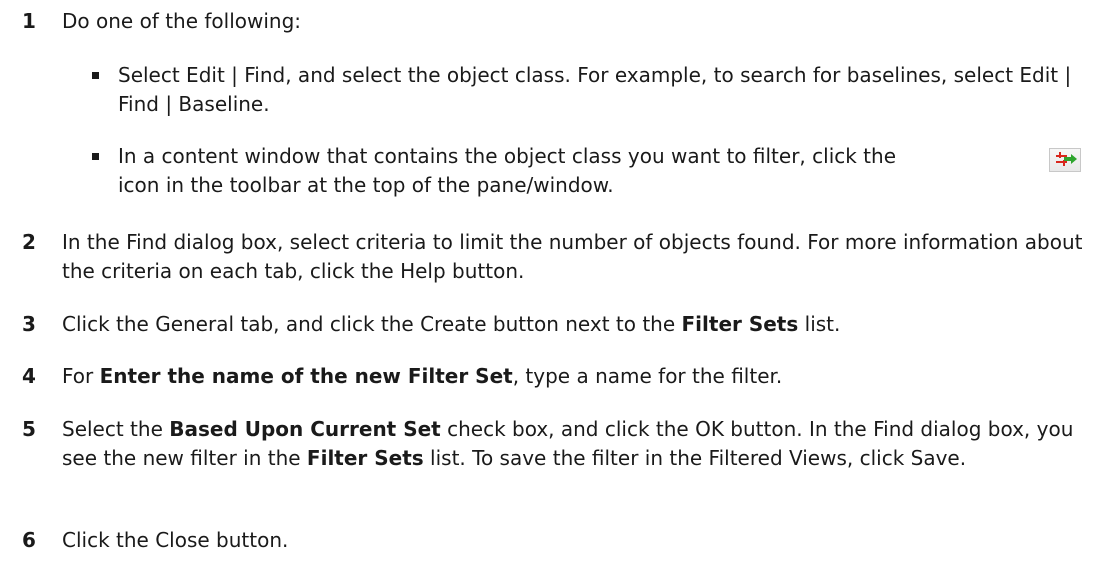 Image resolution: width=1104 pixels, height=576 pixels. I want to click on filter-toolbar-icon, so click(1065, 160).